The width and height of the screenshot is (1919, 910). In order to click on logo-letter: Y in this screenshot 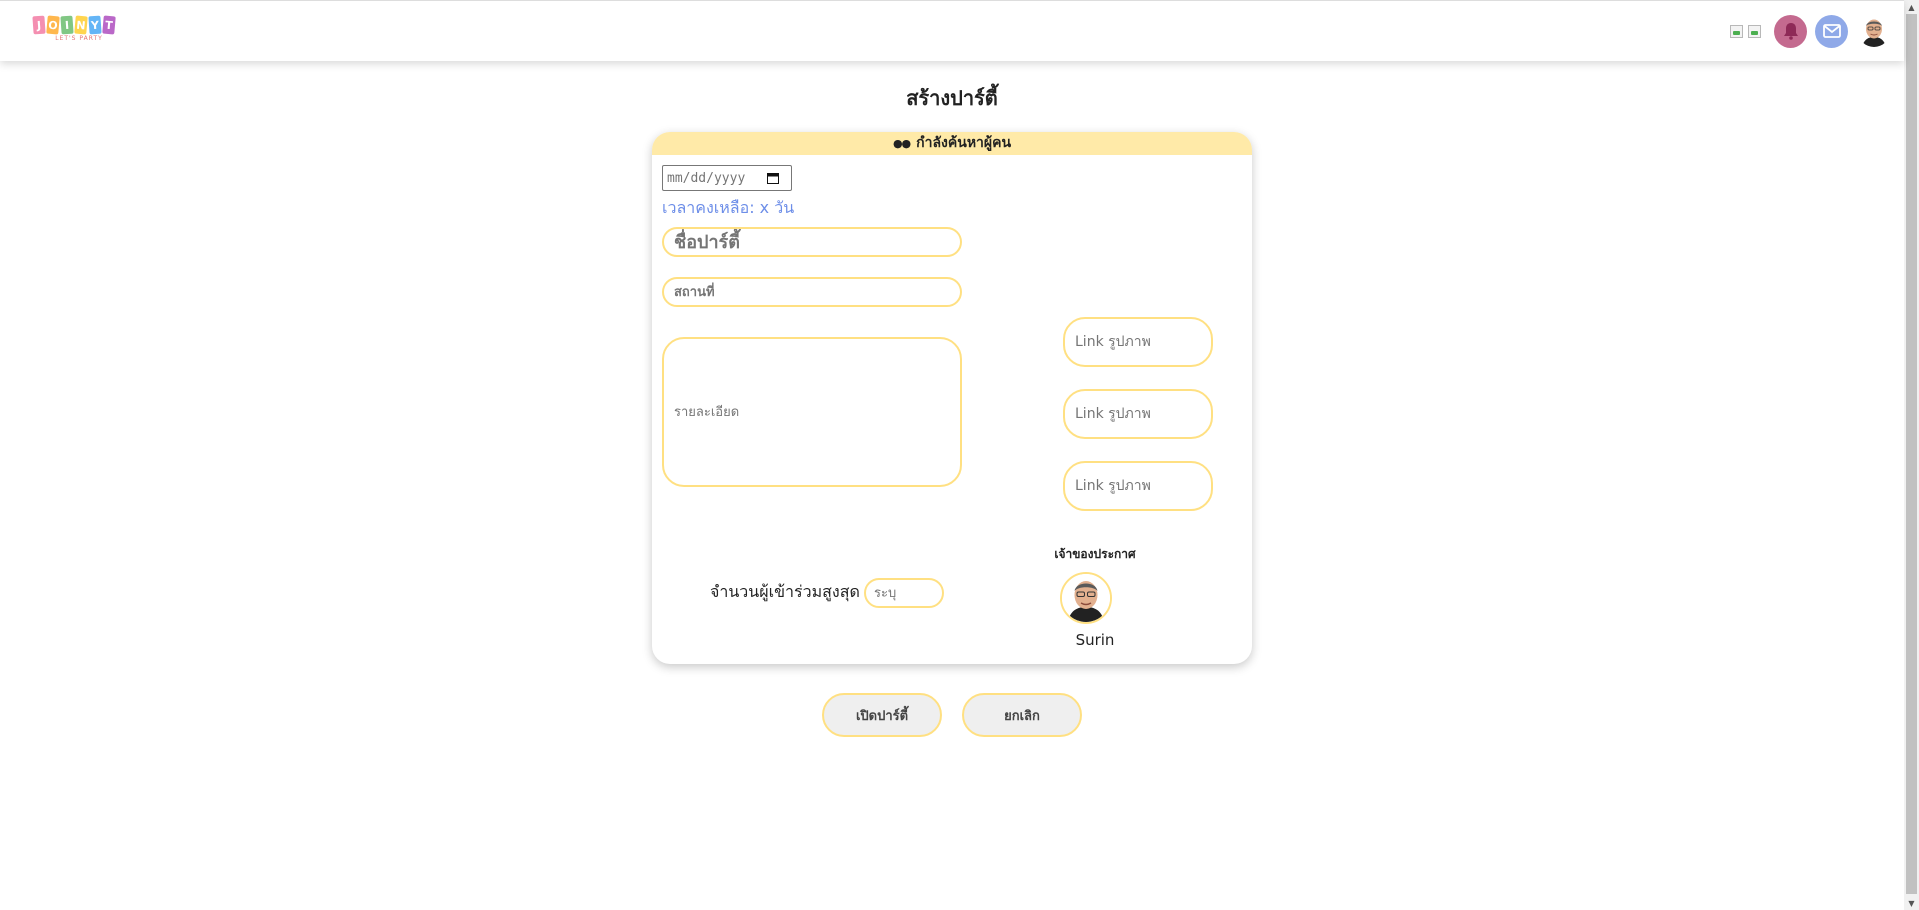, I will do `click(95, 25)`.